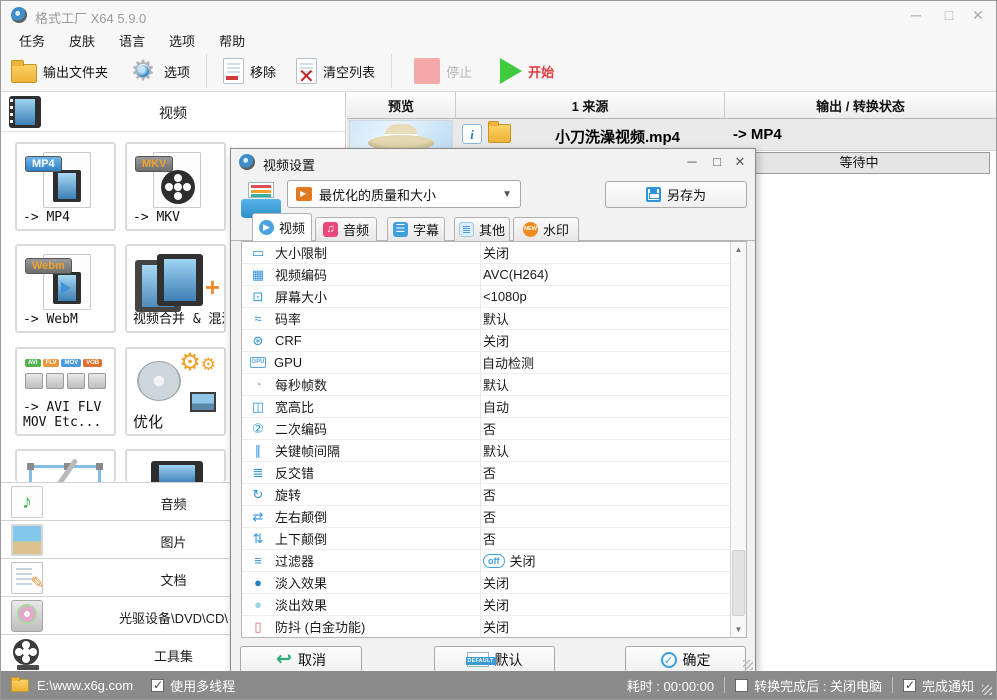 Image resolution: width=997 pixels, height=700 pixels. Describe the element at coordinates (740, 162) in the screenshot. I see `dialog-close-button: ✕` at that location.